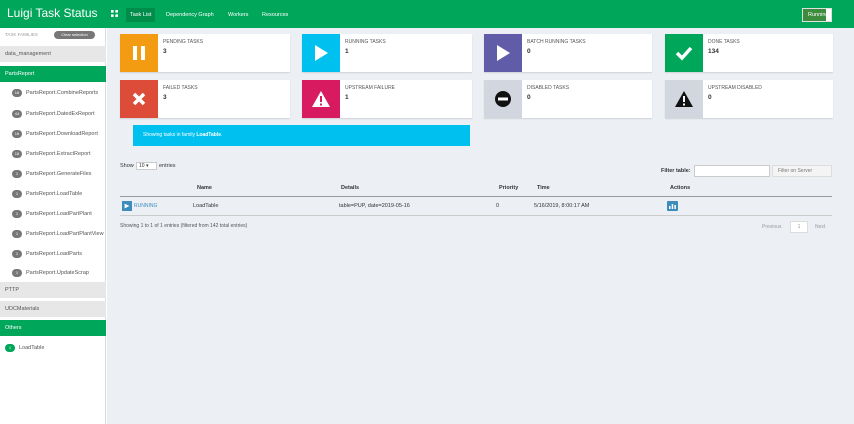 The image size is (854, 424). What do you see at coordinates (556, 42) in the screenshot?
I see `box-title: BATCH RUNNING TASKS` at bounding box center [556, 42].